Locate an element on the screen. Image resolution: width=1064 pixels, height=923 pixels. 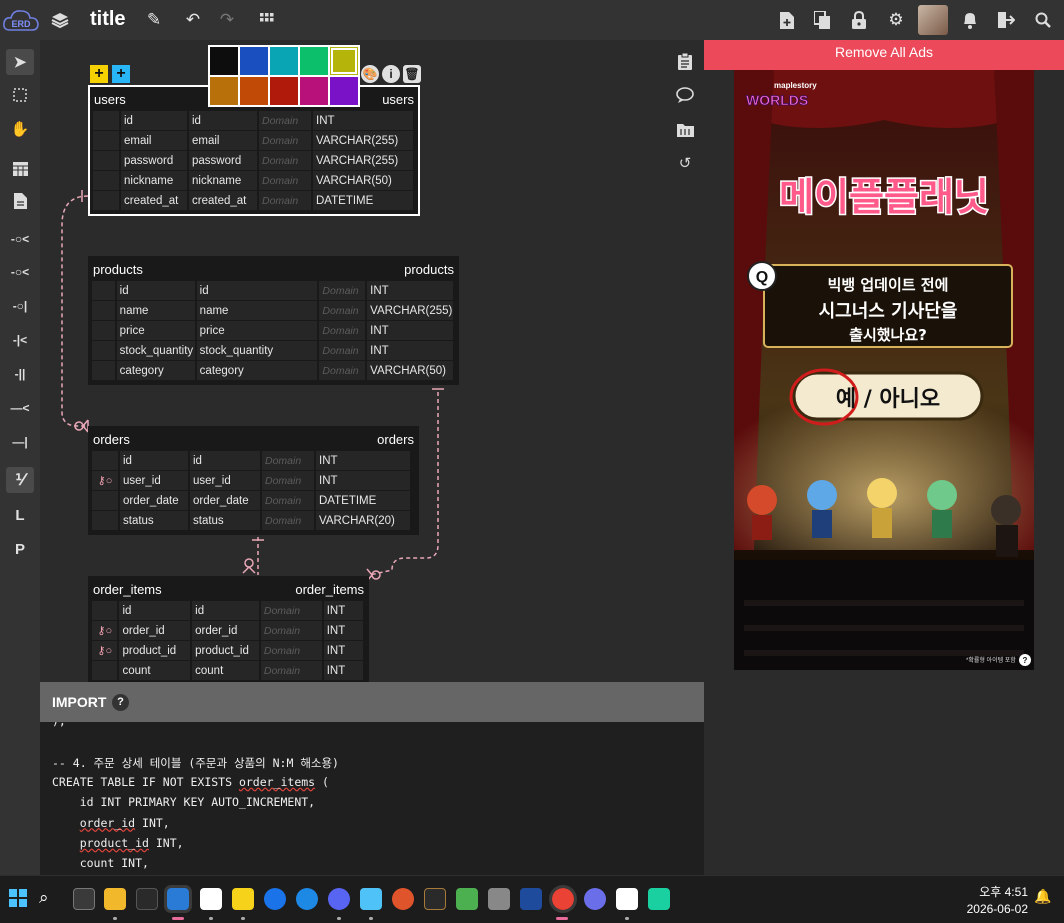
claude-icon is located at coordinates (403, 899).